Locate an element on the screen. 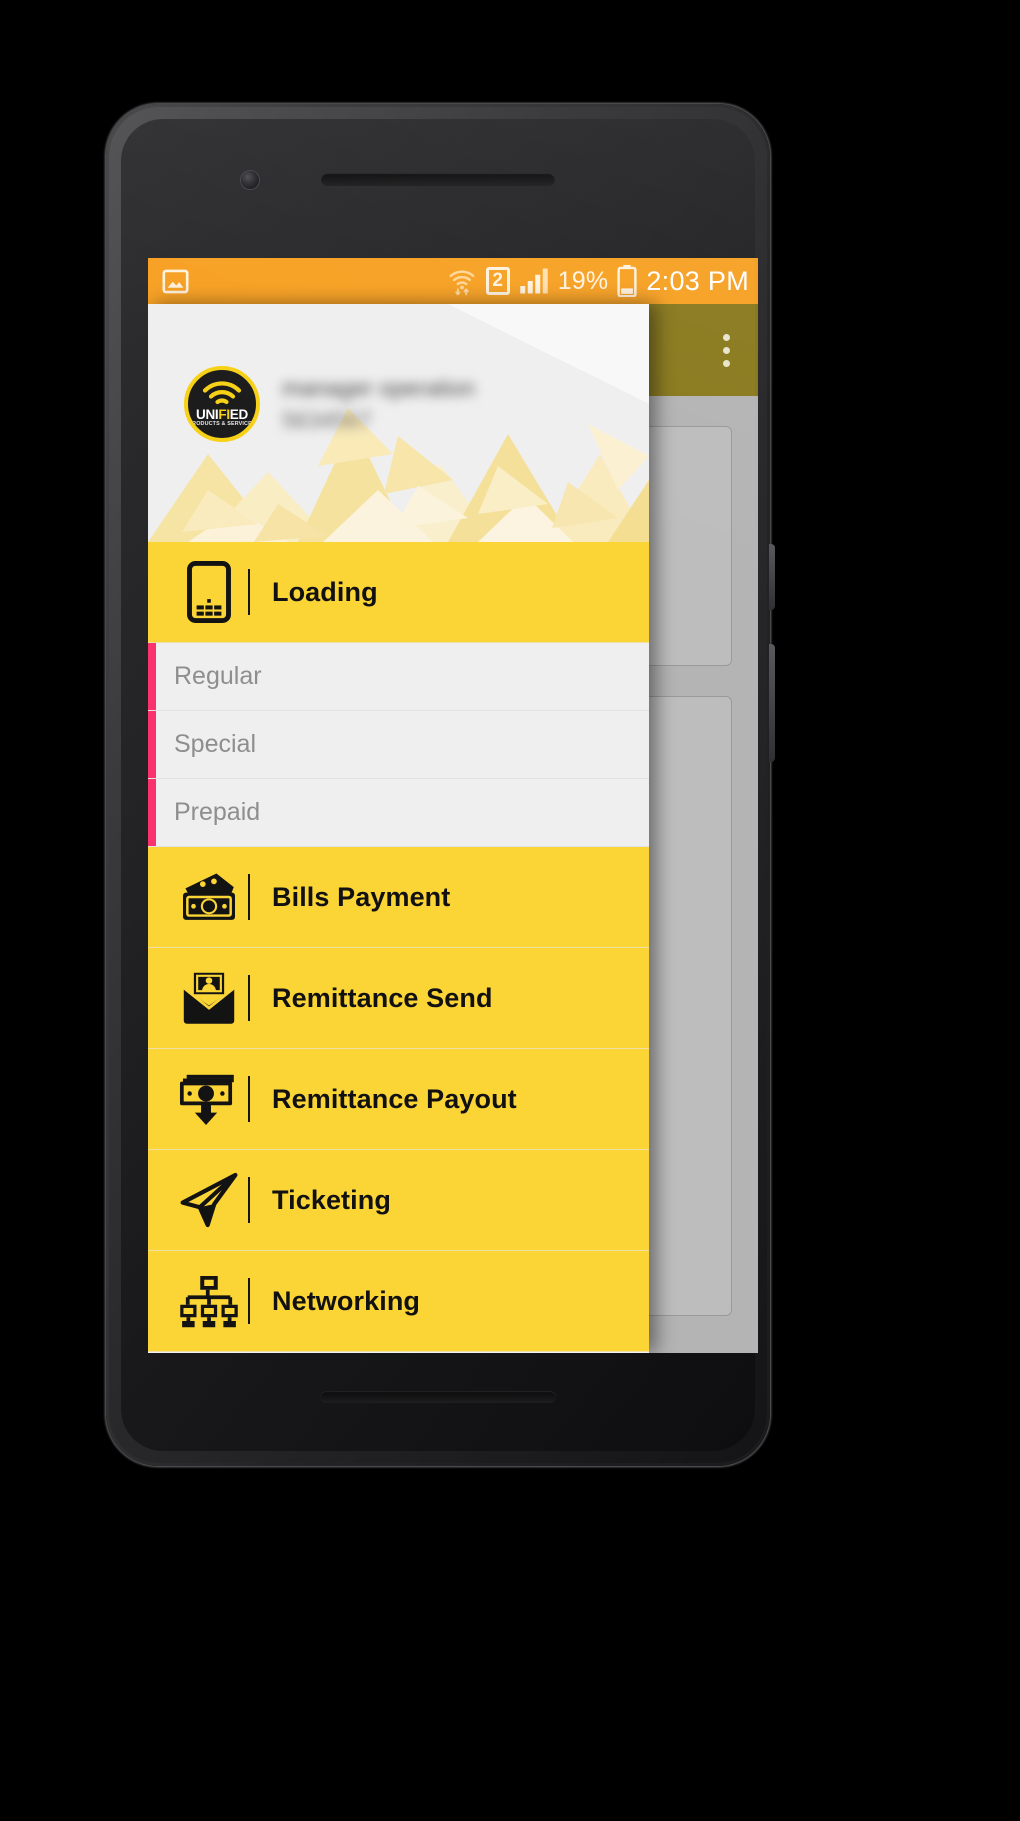 The height and width of the screenshot is (1821, 1020). envelope-money-icon is located at coordinates (209, 998).